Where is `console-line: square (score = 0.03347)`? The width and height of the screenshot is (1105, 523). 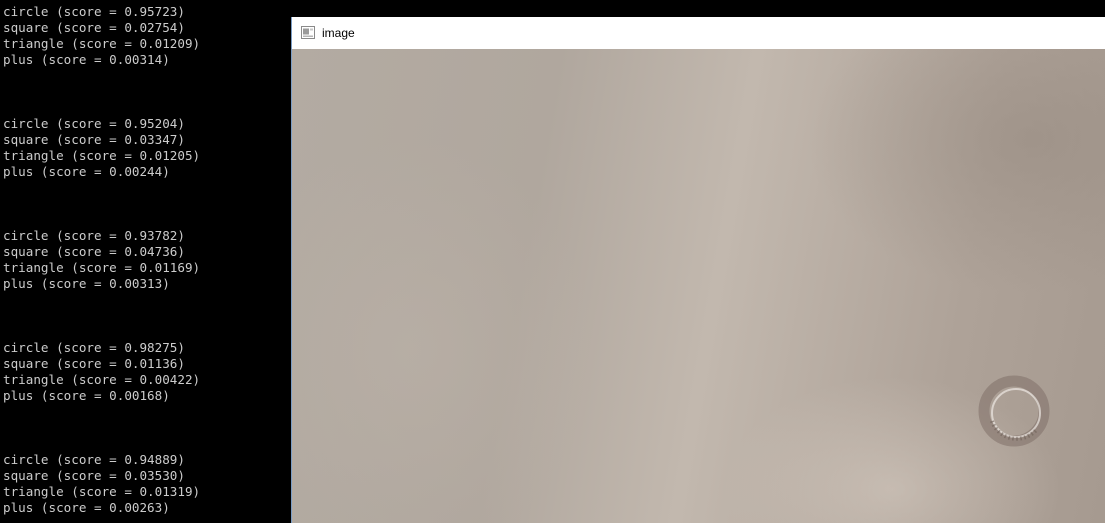 console-line: square (score = 0.03347) is located at coordinates (94, 139).